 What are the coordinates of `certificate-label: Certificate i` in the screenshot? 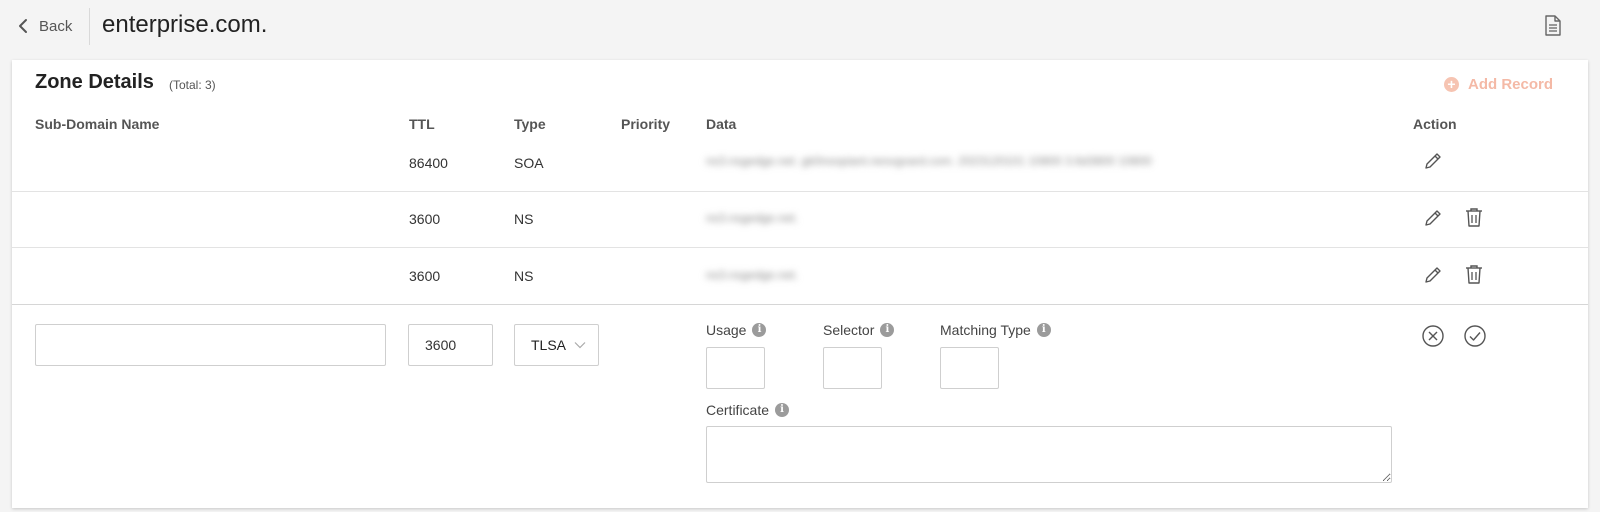 It's located at (748, 410).